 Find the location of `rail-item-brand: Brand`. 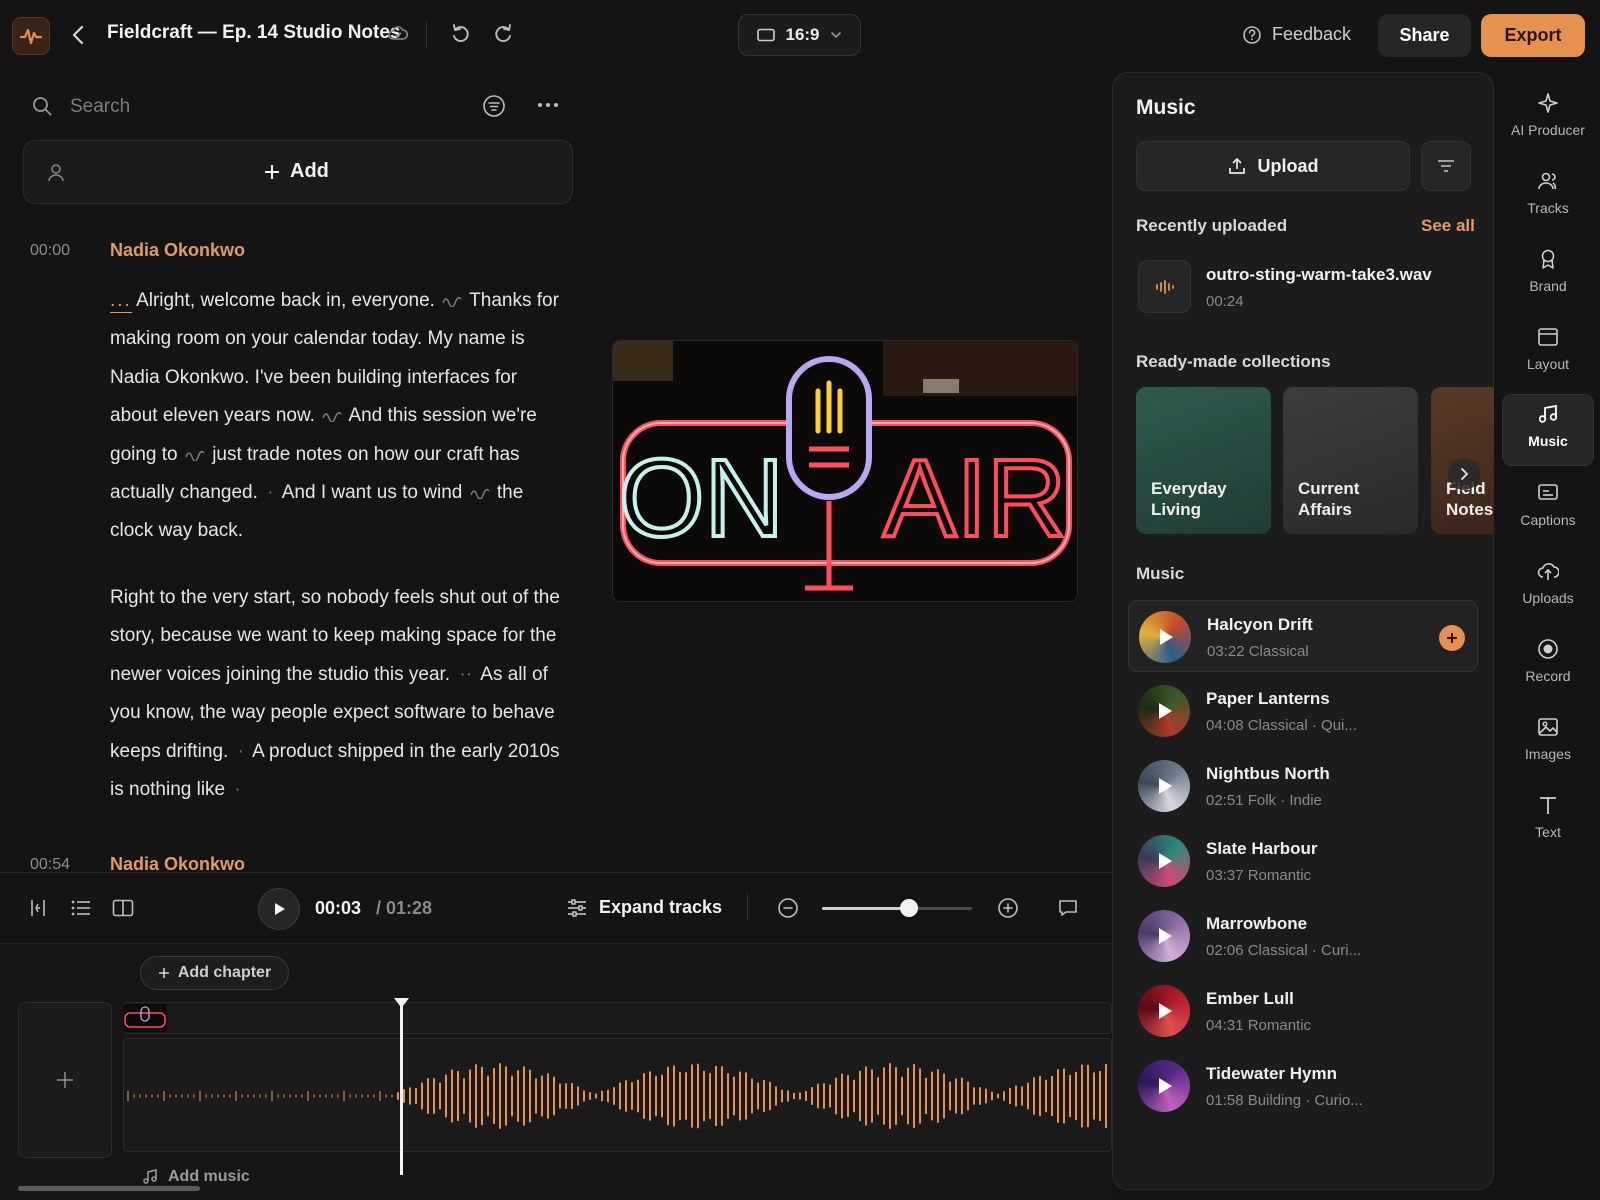

rail-item-brand: Brand is located at coordinates (1548, 276).